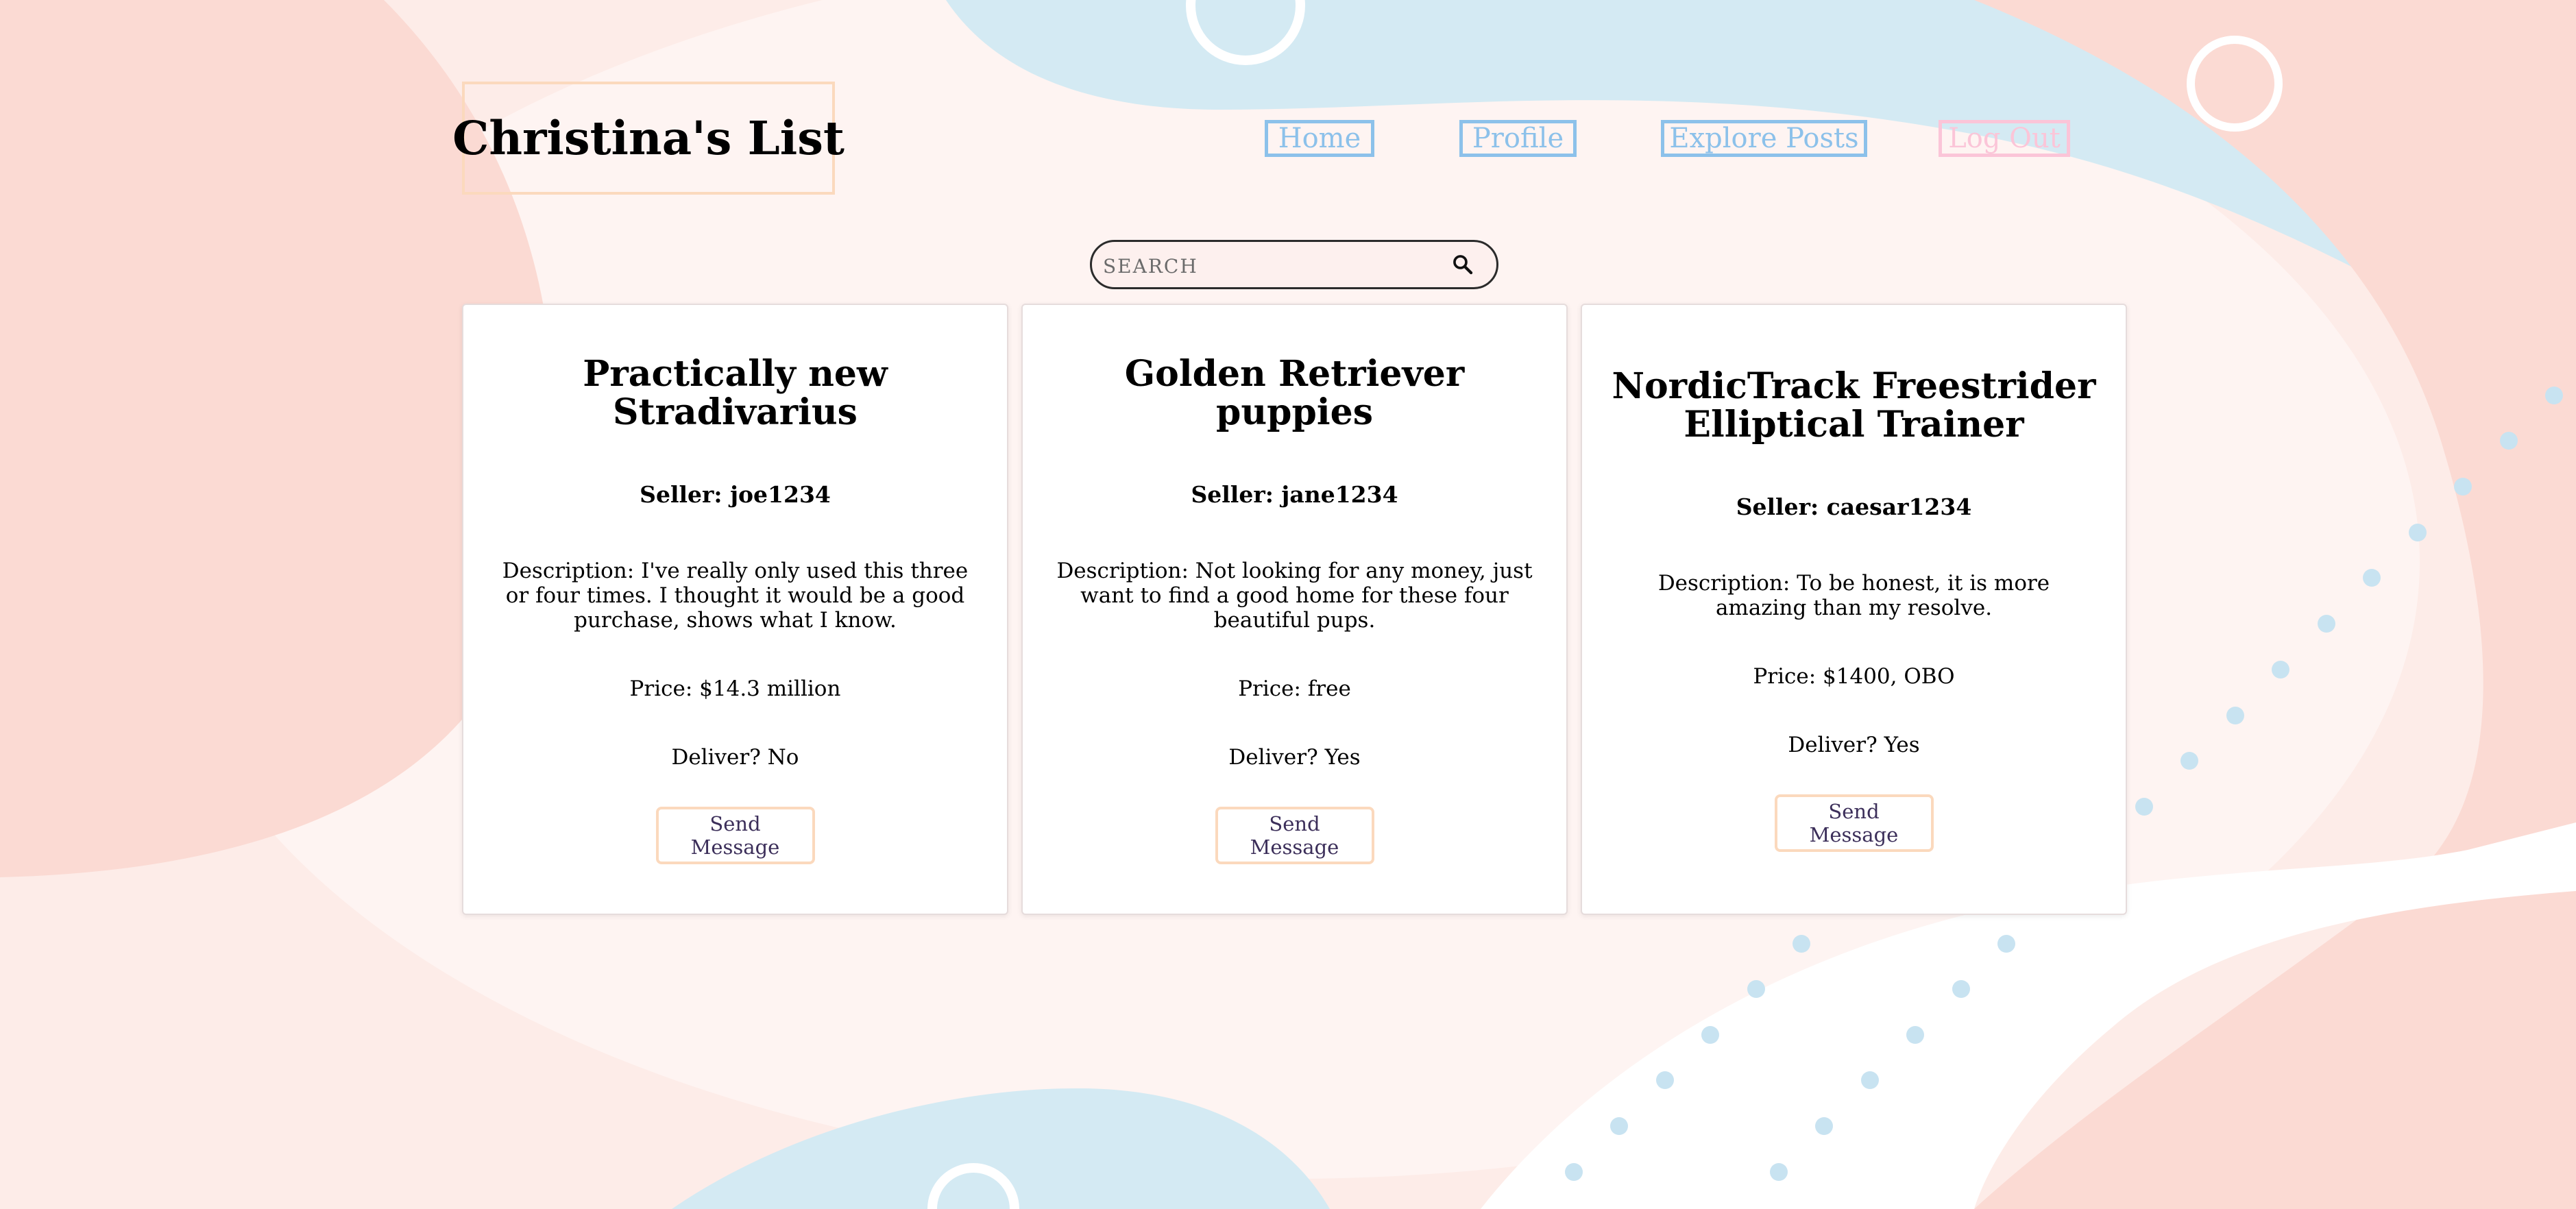  I want to click on site-title: Christina's List, so click(648, 138).